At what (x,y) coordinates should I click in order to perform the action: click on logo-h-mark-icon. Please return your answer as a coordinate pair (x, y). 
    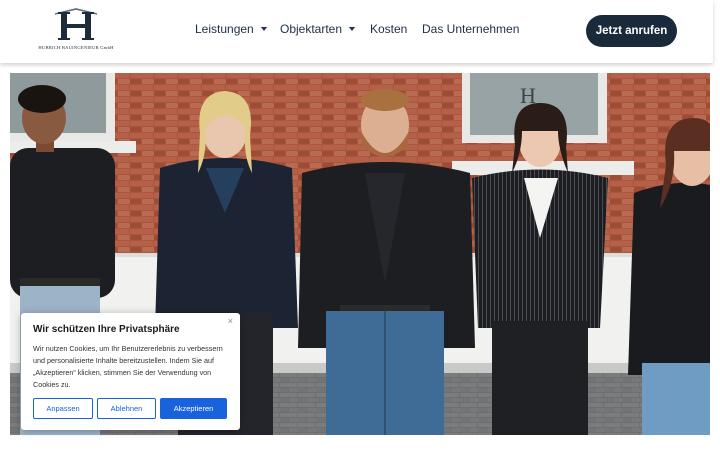
    Looking at the image, I should click on (76, 24).